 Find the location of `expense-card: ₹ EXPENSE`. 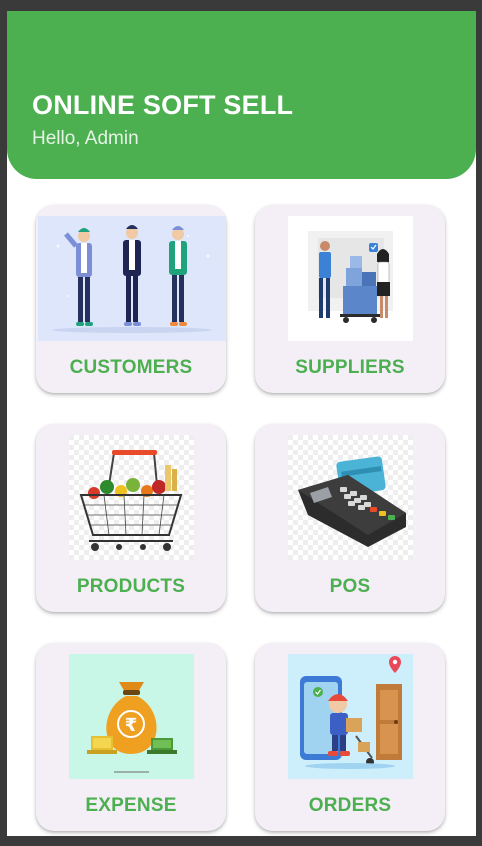

expense-card: ₹ EXPENSE is located at coordinates (131, 737).